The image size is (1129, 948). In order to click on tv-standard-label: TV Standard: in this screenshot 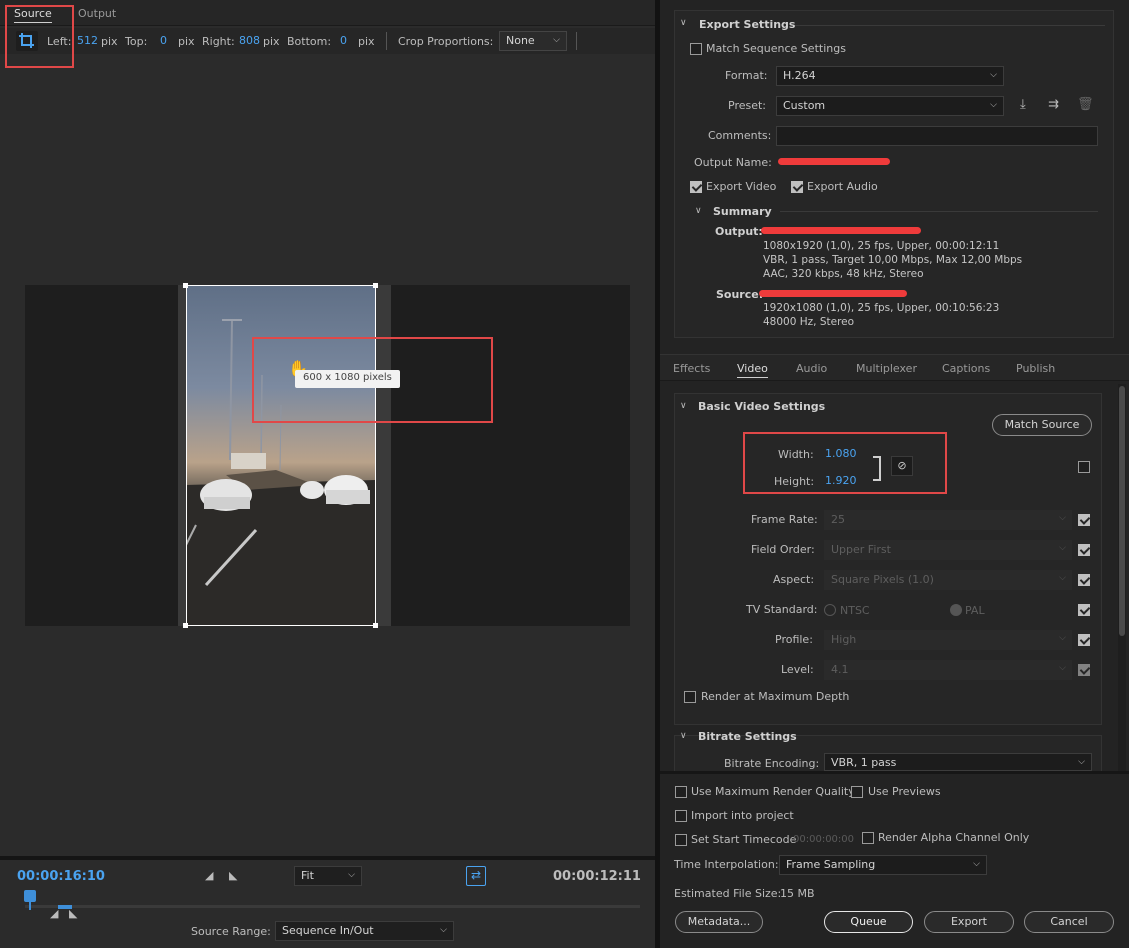, I will do `click(782, 609)`.